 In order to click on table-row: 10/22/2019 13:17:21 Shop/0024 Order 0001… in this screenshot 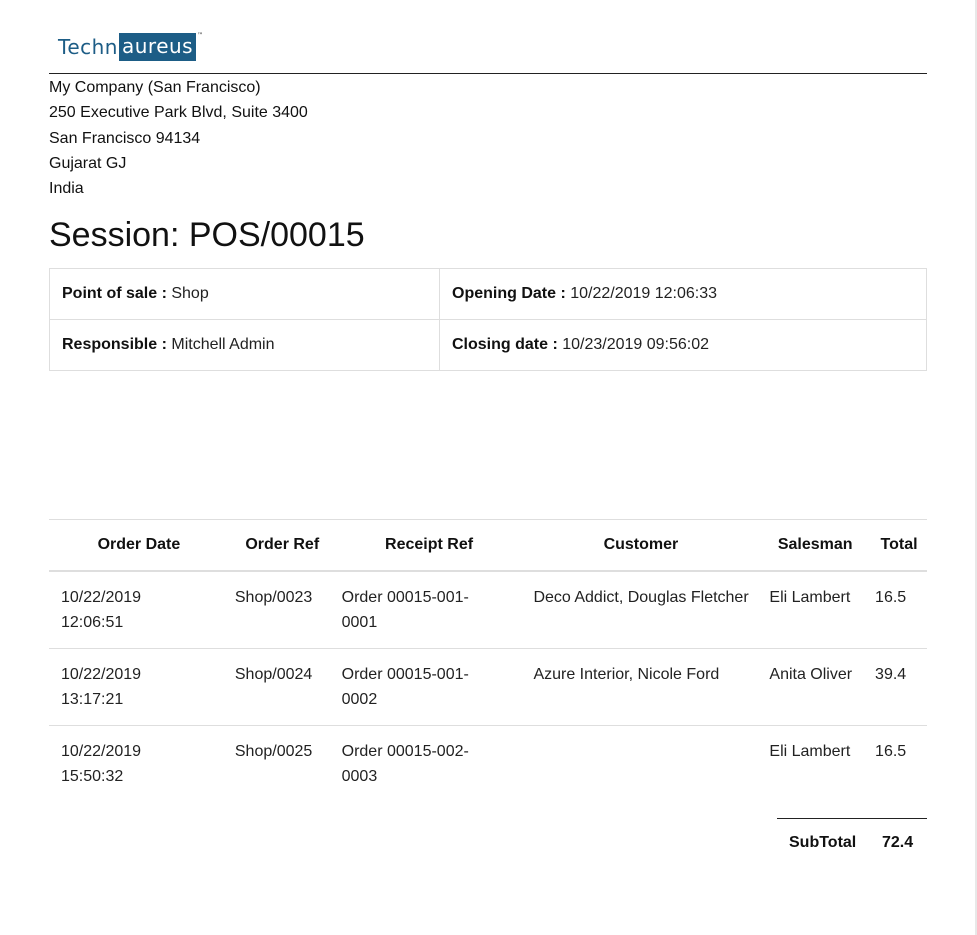, I will do `click(488, 687)`.